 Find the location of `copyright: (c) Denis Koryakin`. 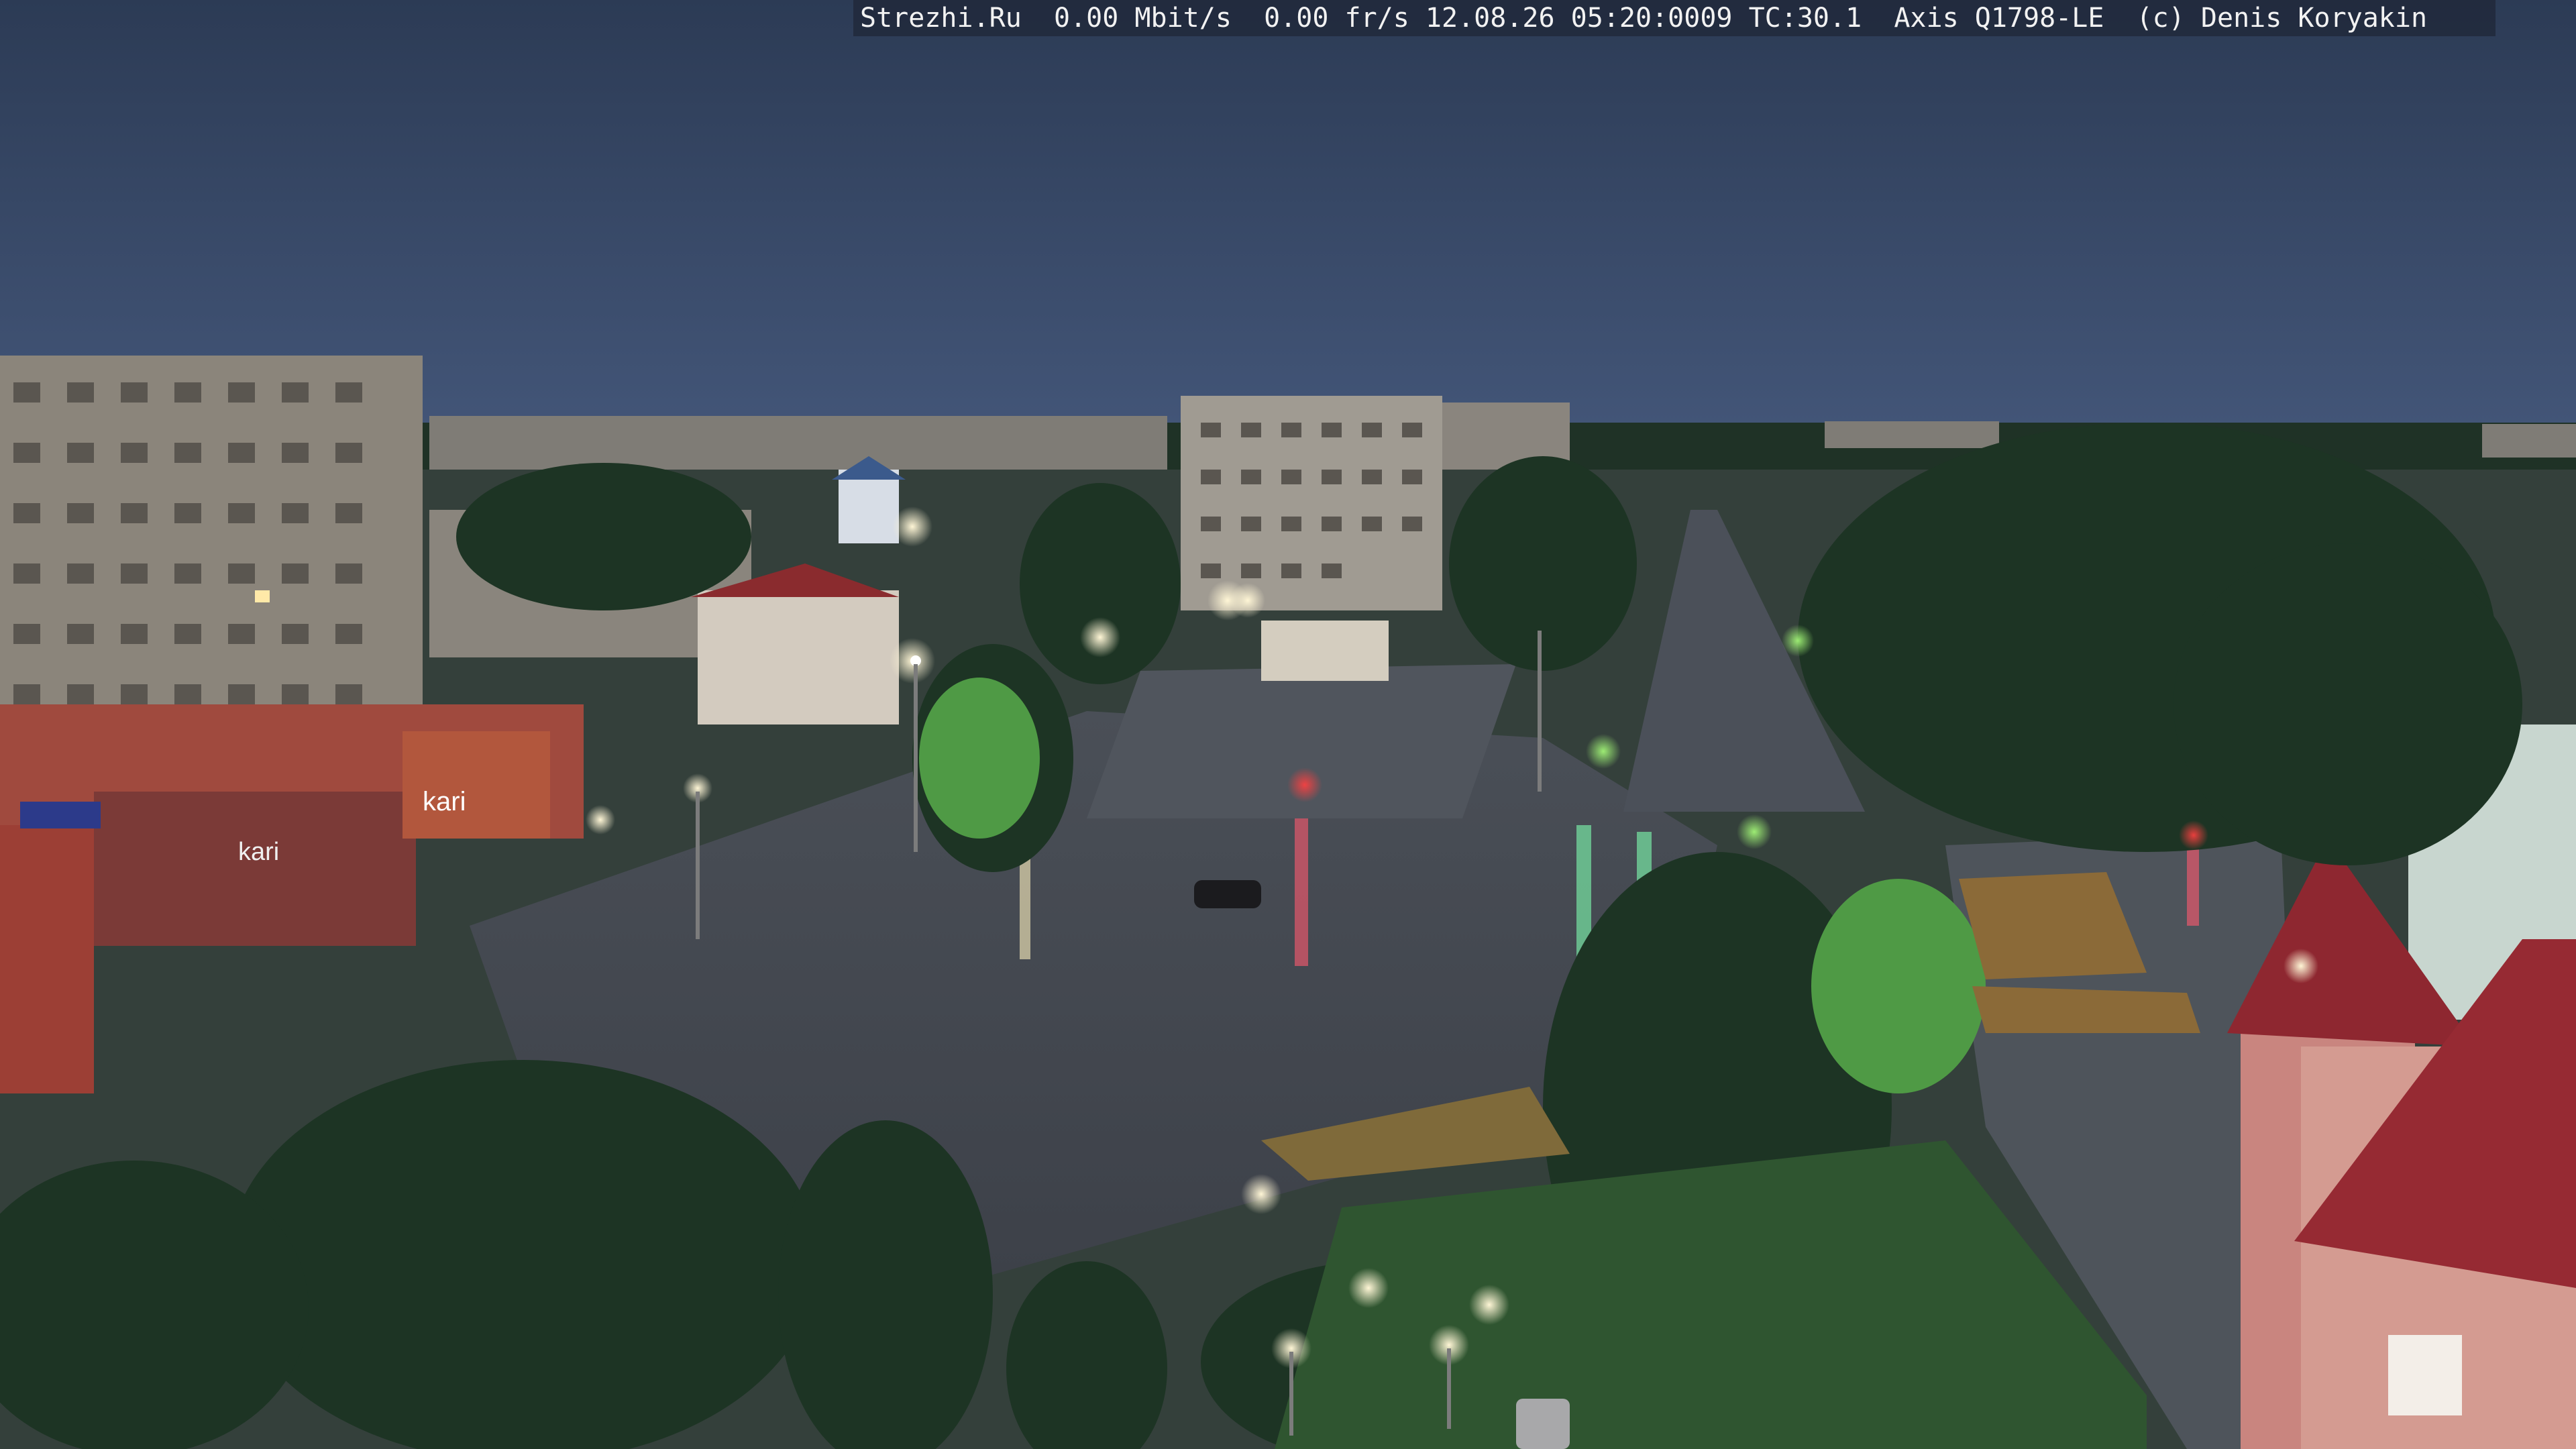

copyright: (c) Denis Koryakin is located at coordinates (2282, 18).